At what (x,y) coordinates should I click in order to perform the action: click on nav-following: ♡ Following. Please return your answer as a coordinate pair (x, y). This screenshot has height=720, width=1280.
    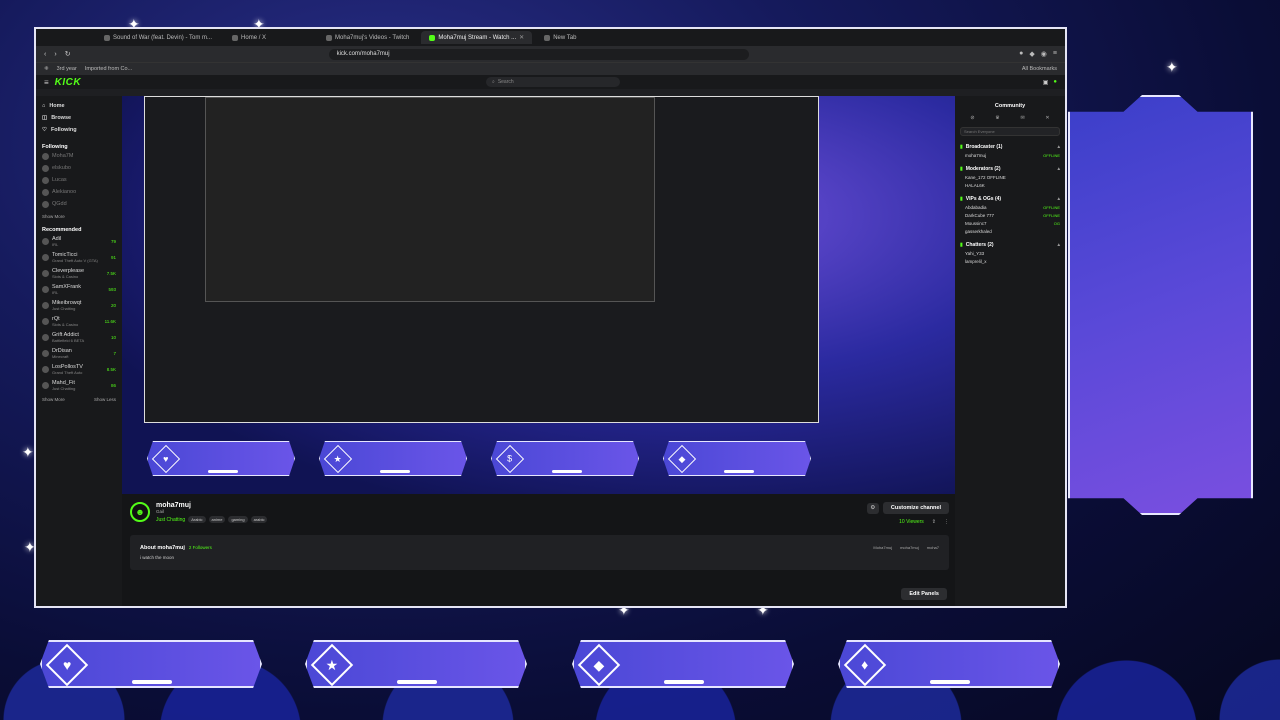
    Looking at the image, I should click on (79, 130).